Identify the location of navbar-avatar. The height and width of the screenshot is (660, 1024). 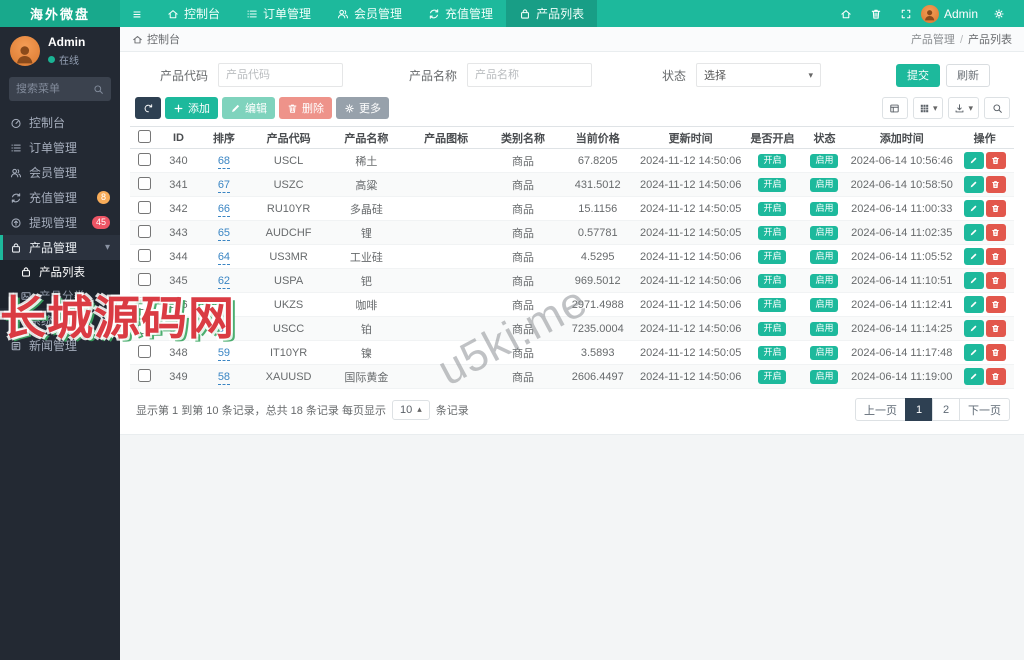
(929, 13).